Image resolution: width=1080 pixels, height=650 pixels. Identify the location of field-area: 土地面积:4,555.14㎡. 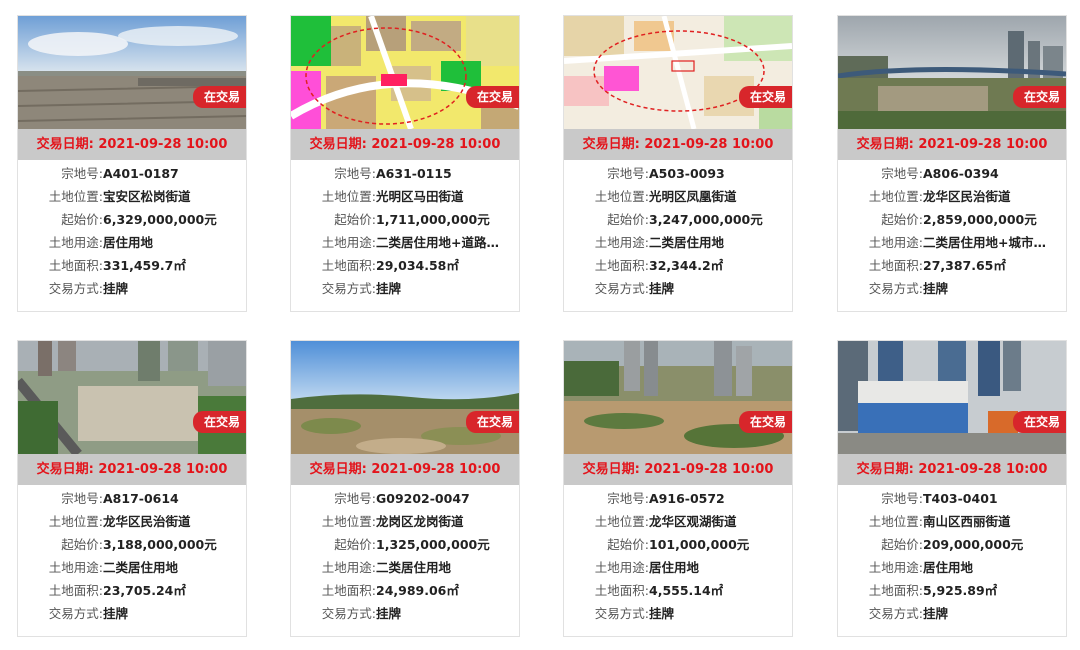
(659, 590).